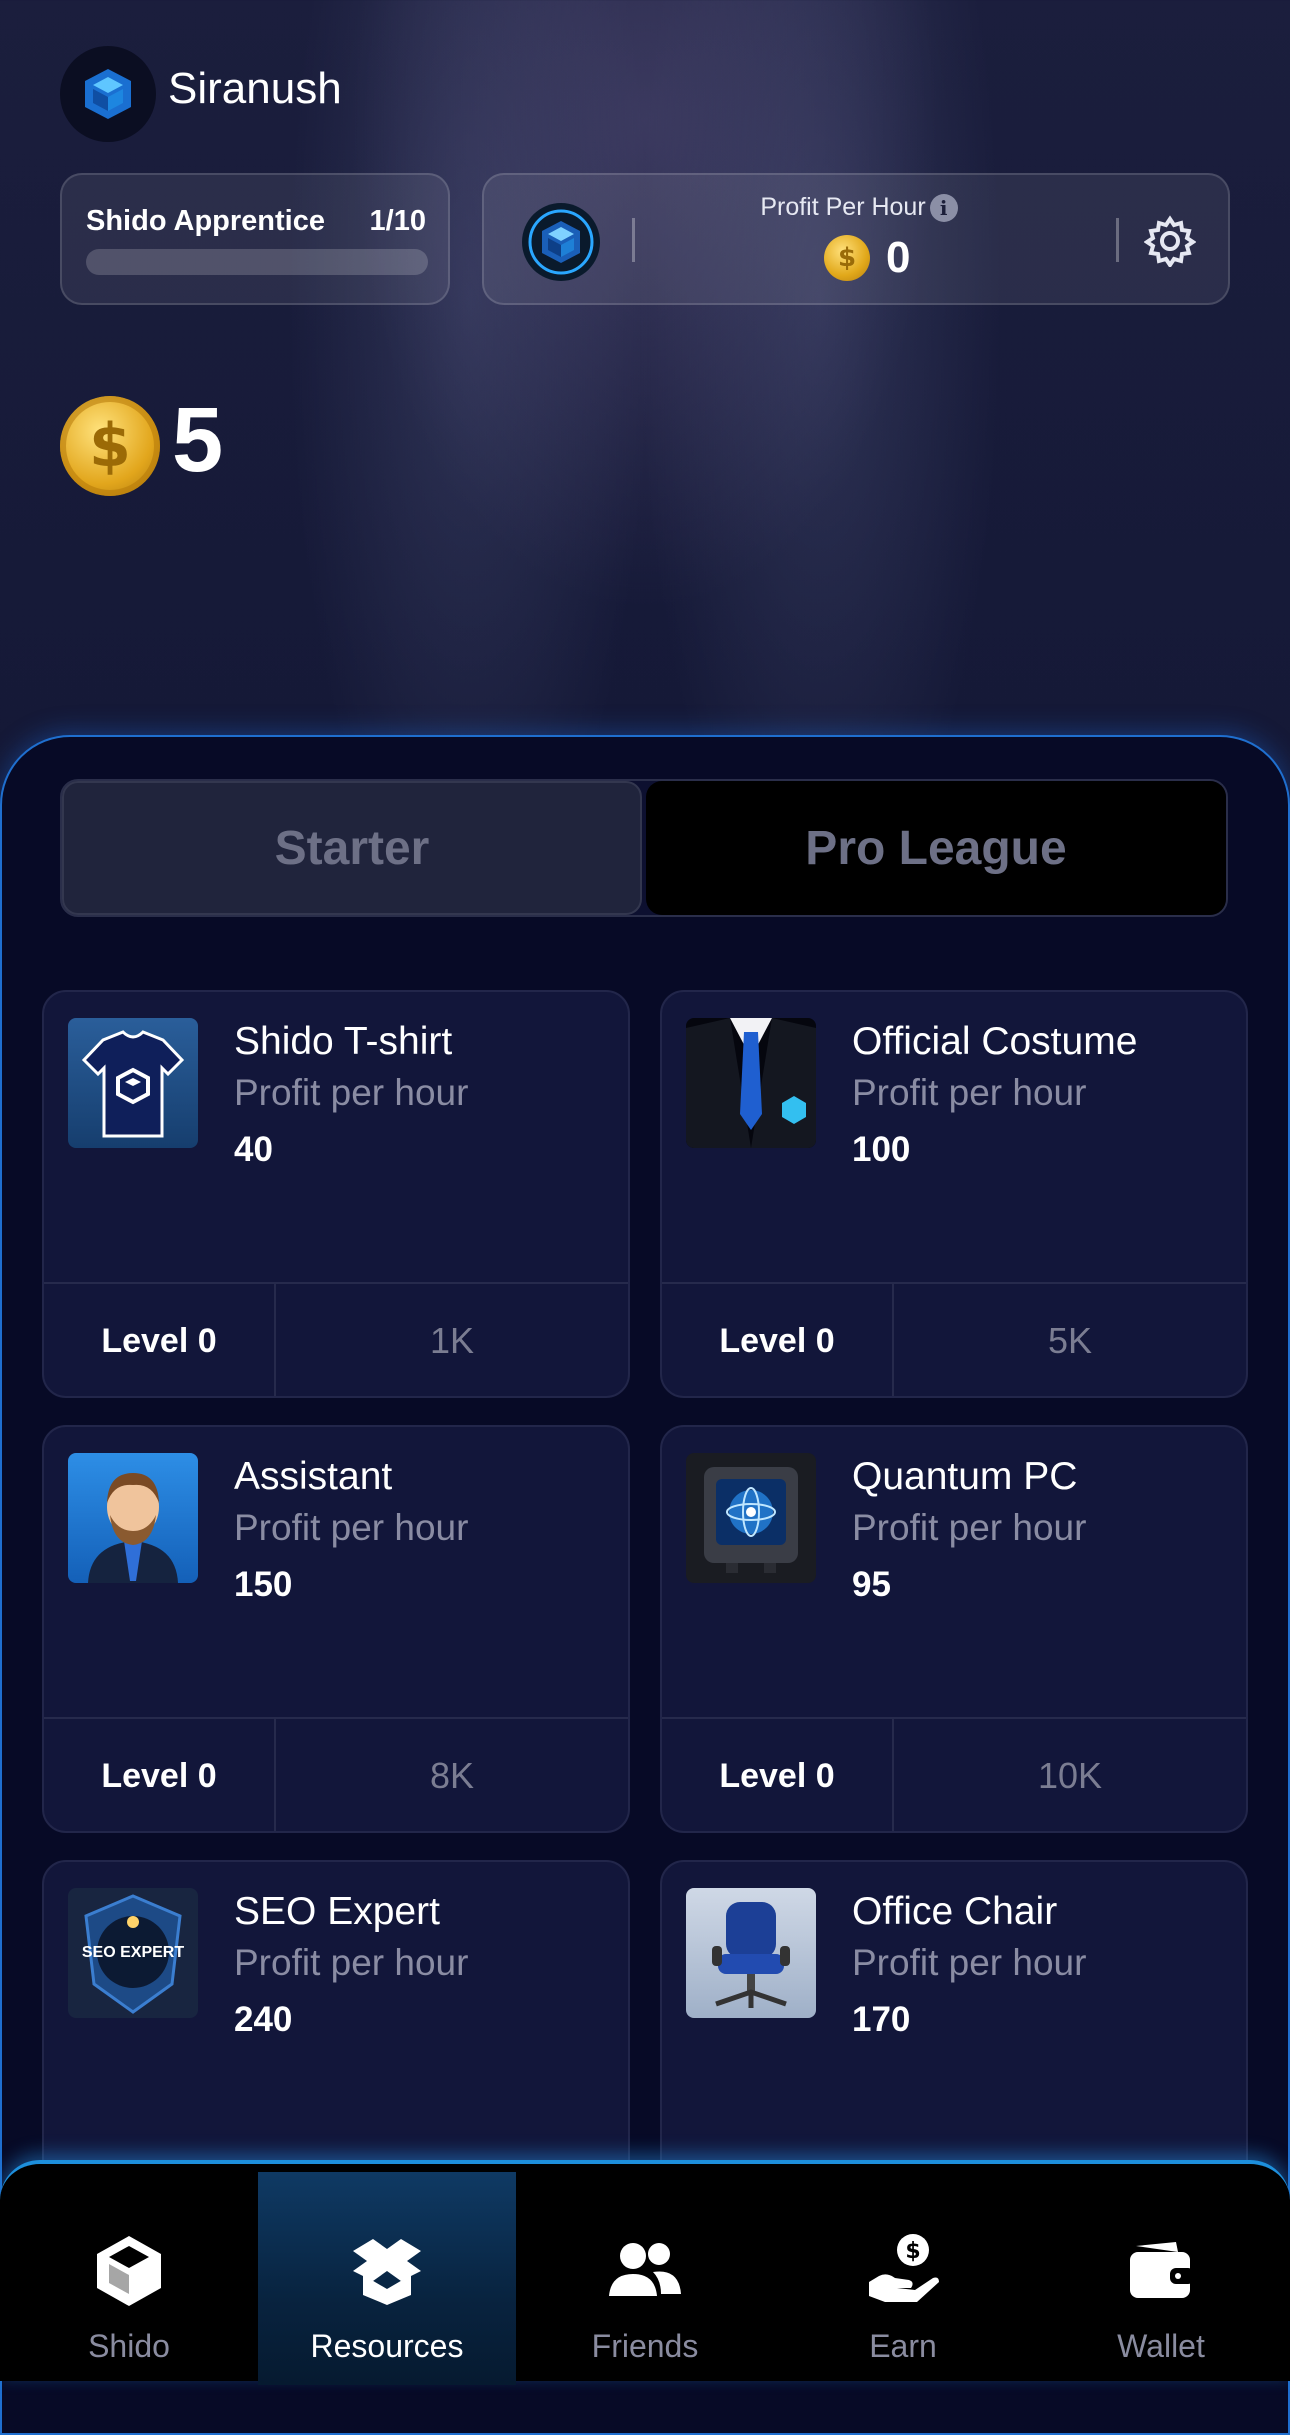 This screenshot has height=2435, width=1290. I want to click on nav-item-shido: Shido, so click(129, 2278).